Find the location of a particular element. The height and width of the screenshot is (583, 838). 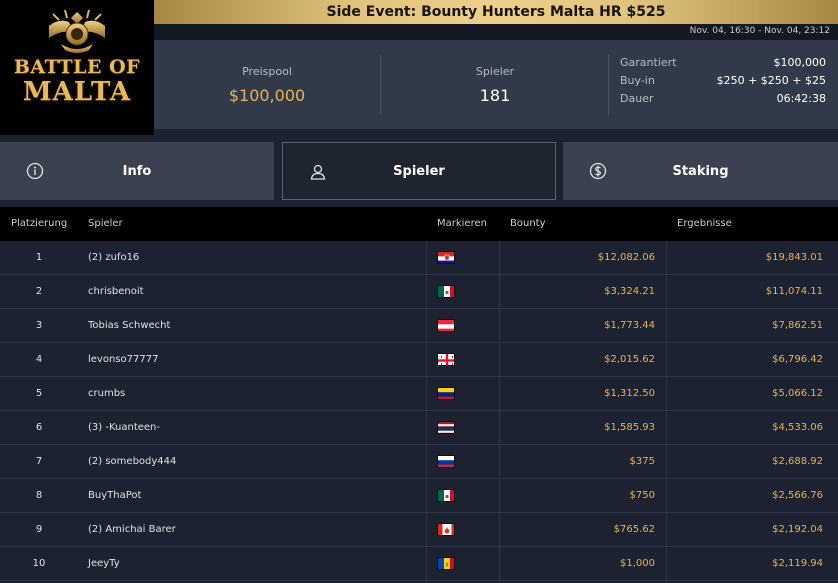

row-bounty: $1,773.44 is located at coordinates (629, 325).